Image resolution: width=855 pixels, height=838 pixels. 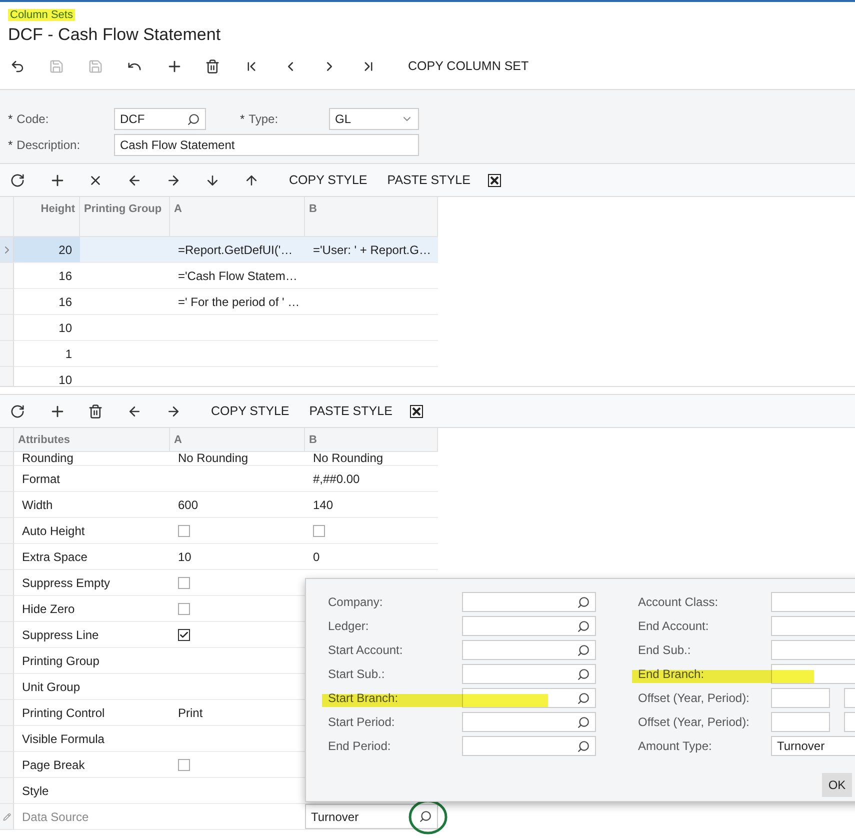 I want to click on column-header: Height, so click(x=47, y=217).